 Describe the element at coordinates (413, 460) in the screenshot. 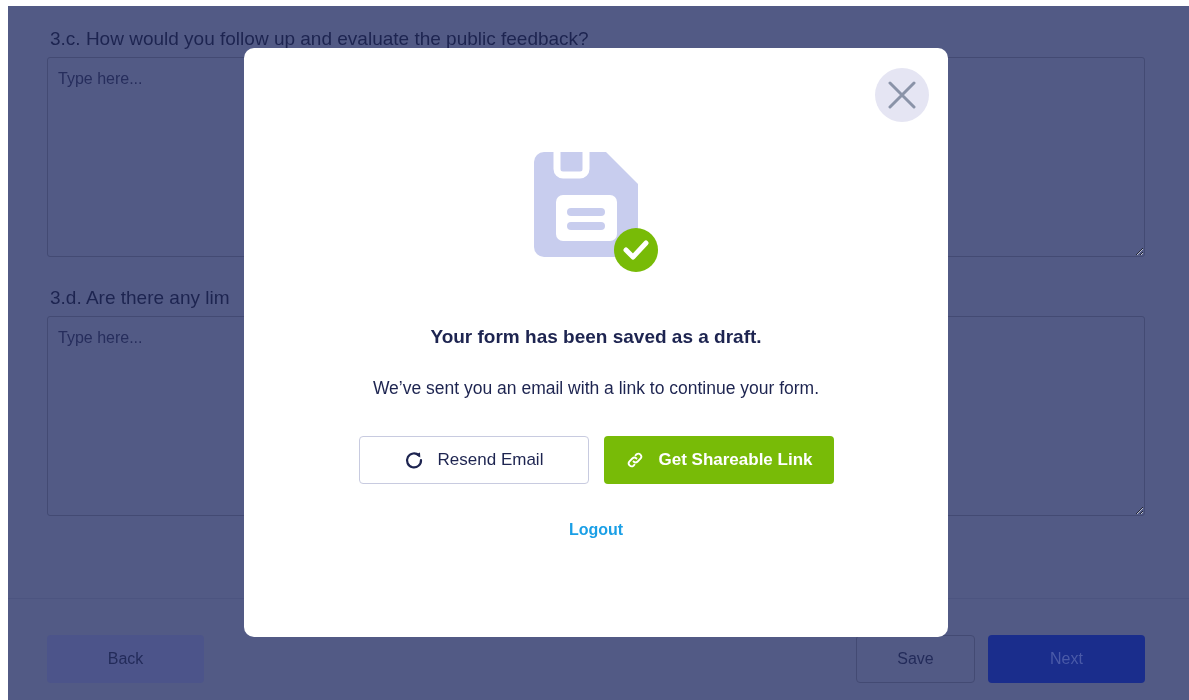

I see `refresh-icon` at that location.